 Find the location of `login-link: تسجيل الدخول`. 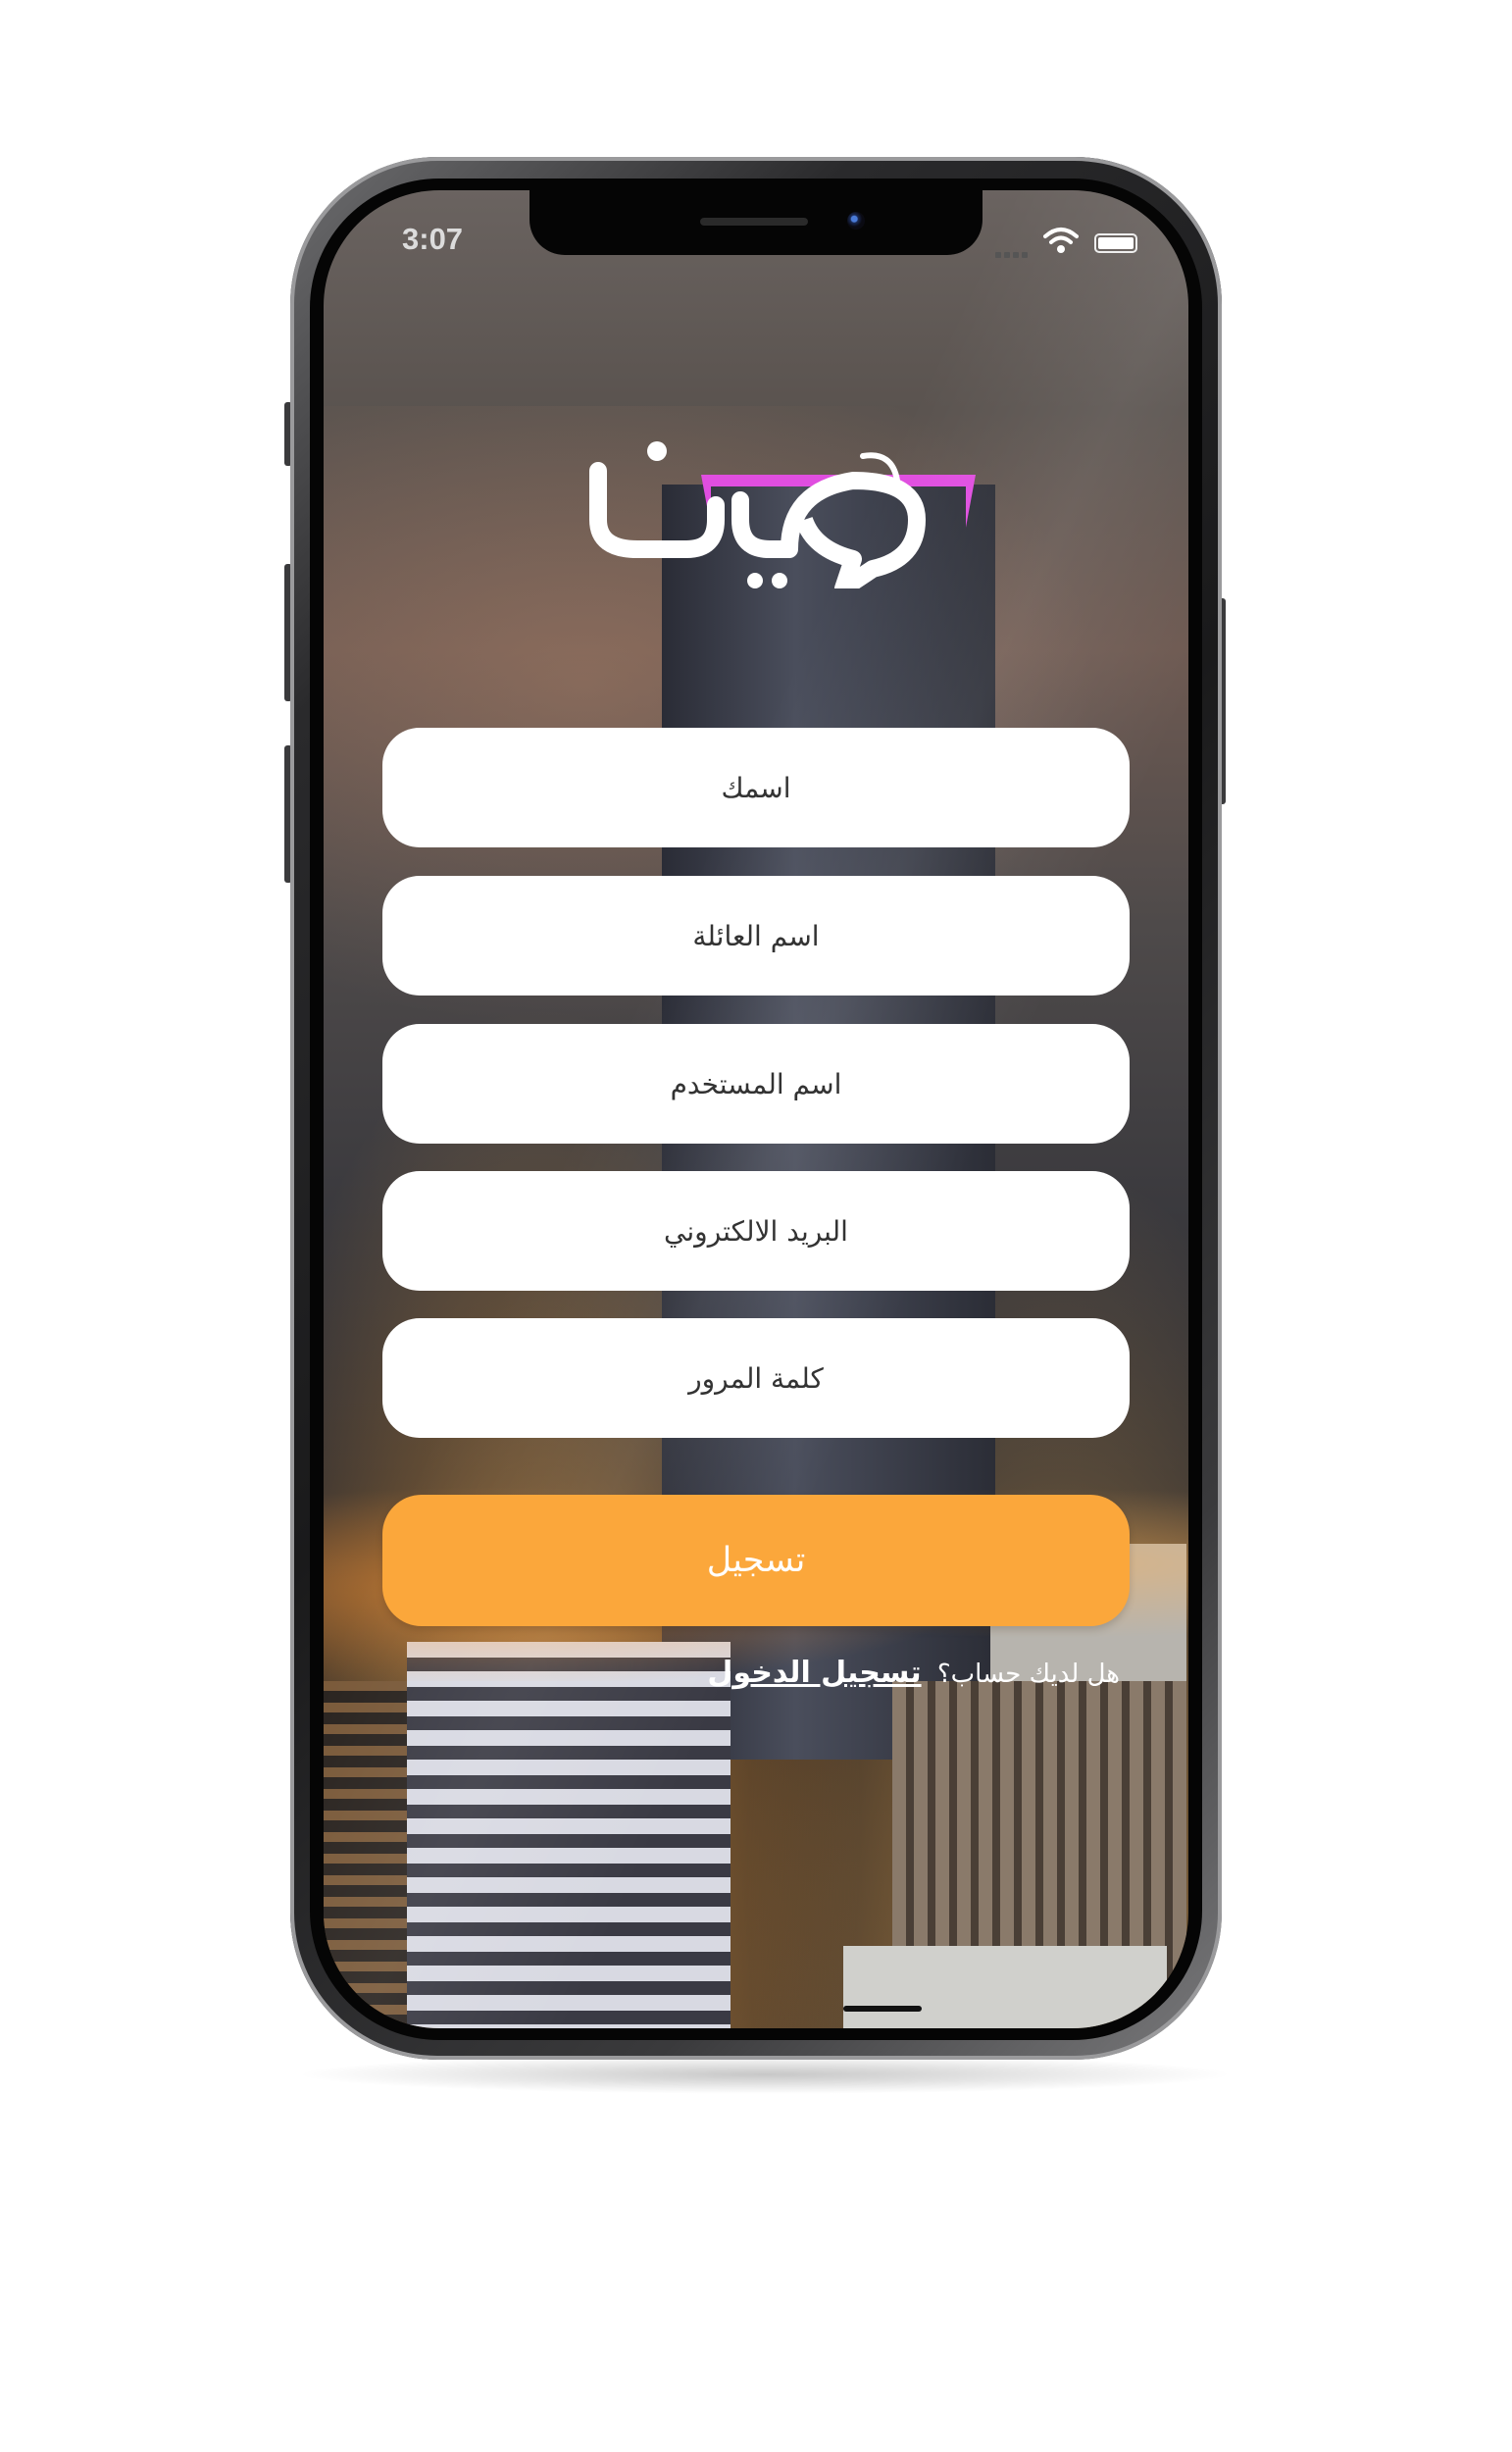

login-link: تسجيل الدخول is located at coordinates (814, 1673).